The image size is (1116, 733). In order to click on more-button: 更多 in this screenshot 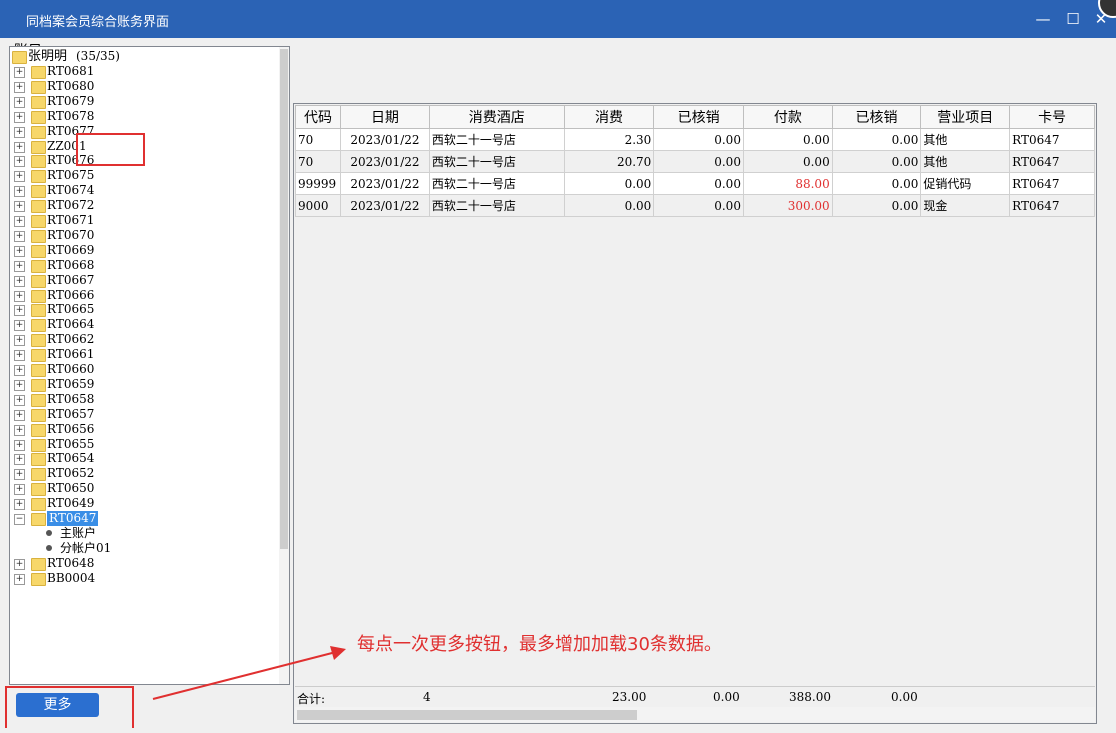, I will do `click(57, 705)`.